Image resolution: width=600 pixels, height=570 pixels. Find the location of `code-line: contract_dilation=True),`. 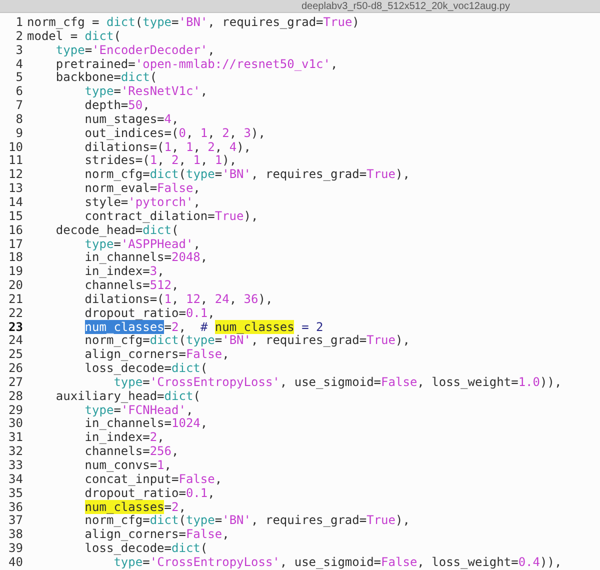

code-line: contract_dilation=True), is located at coordinates (171, 217).